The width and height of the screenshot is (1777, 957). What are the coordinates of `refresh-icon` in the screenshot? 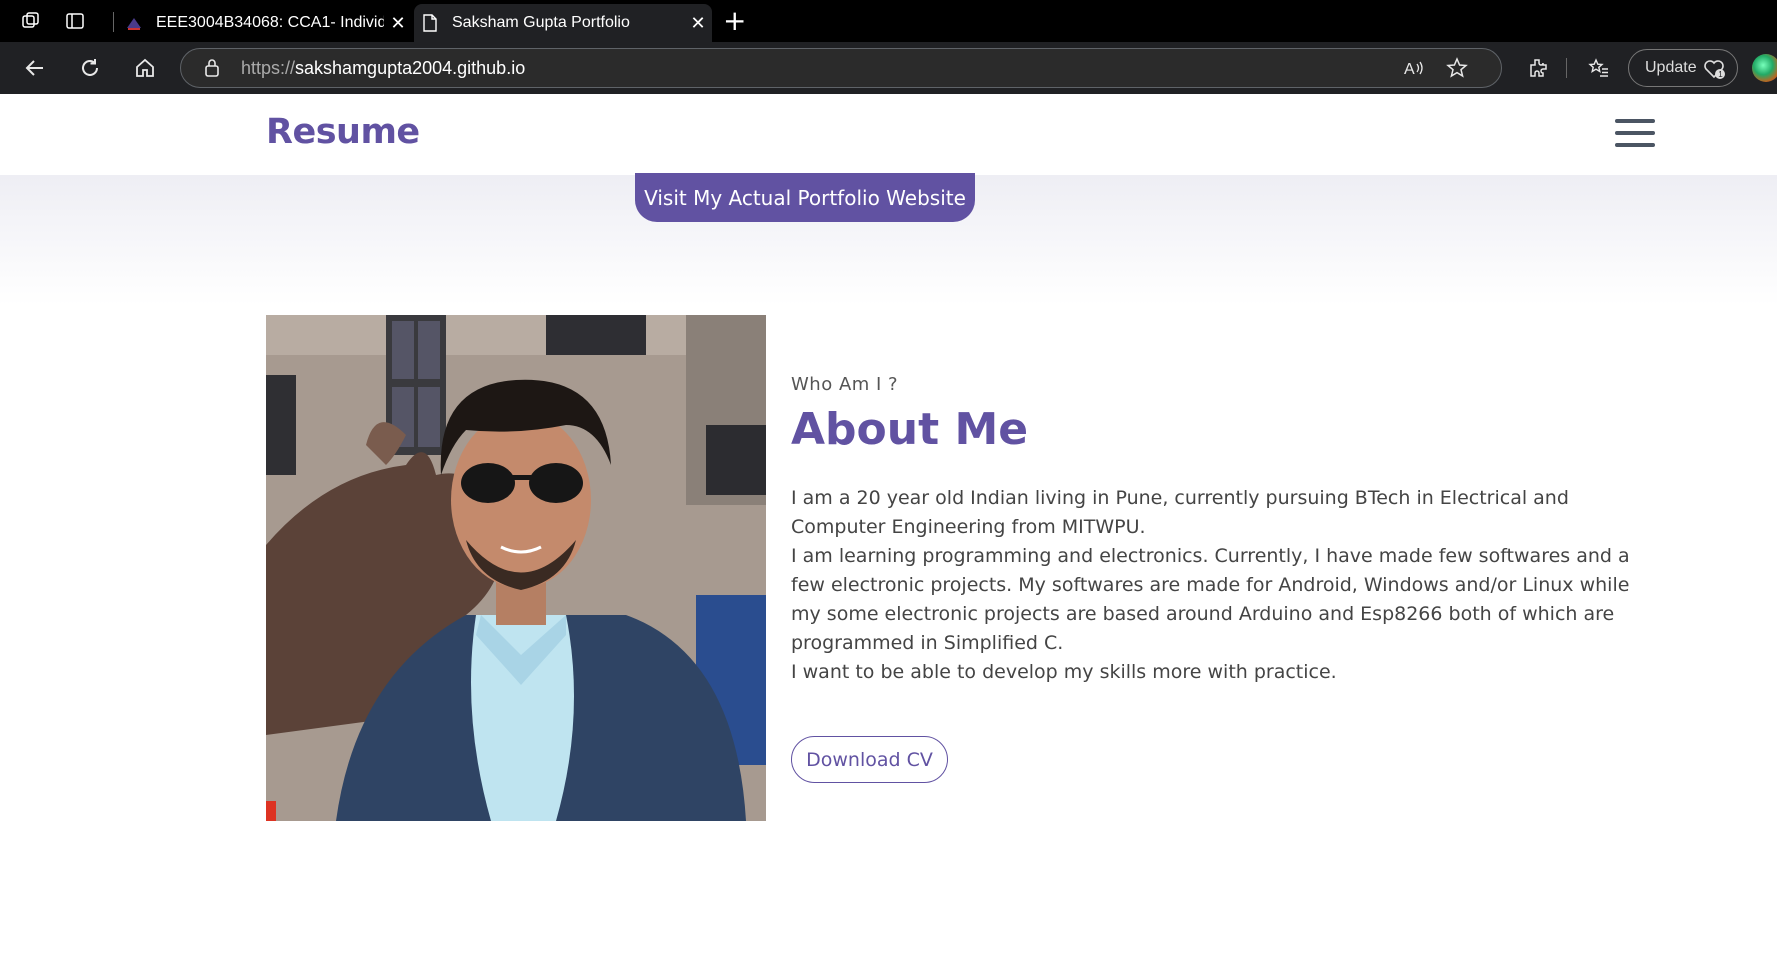 It's located at (90, 68).